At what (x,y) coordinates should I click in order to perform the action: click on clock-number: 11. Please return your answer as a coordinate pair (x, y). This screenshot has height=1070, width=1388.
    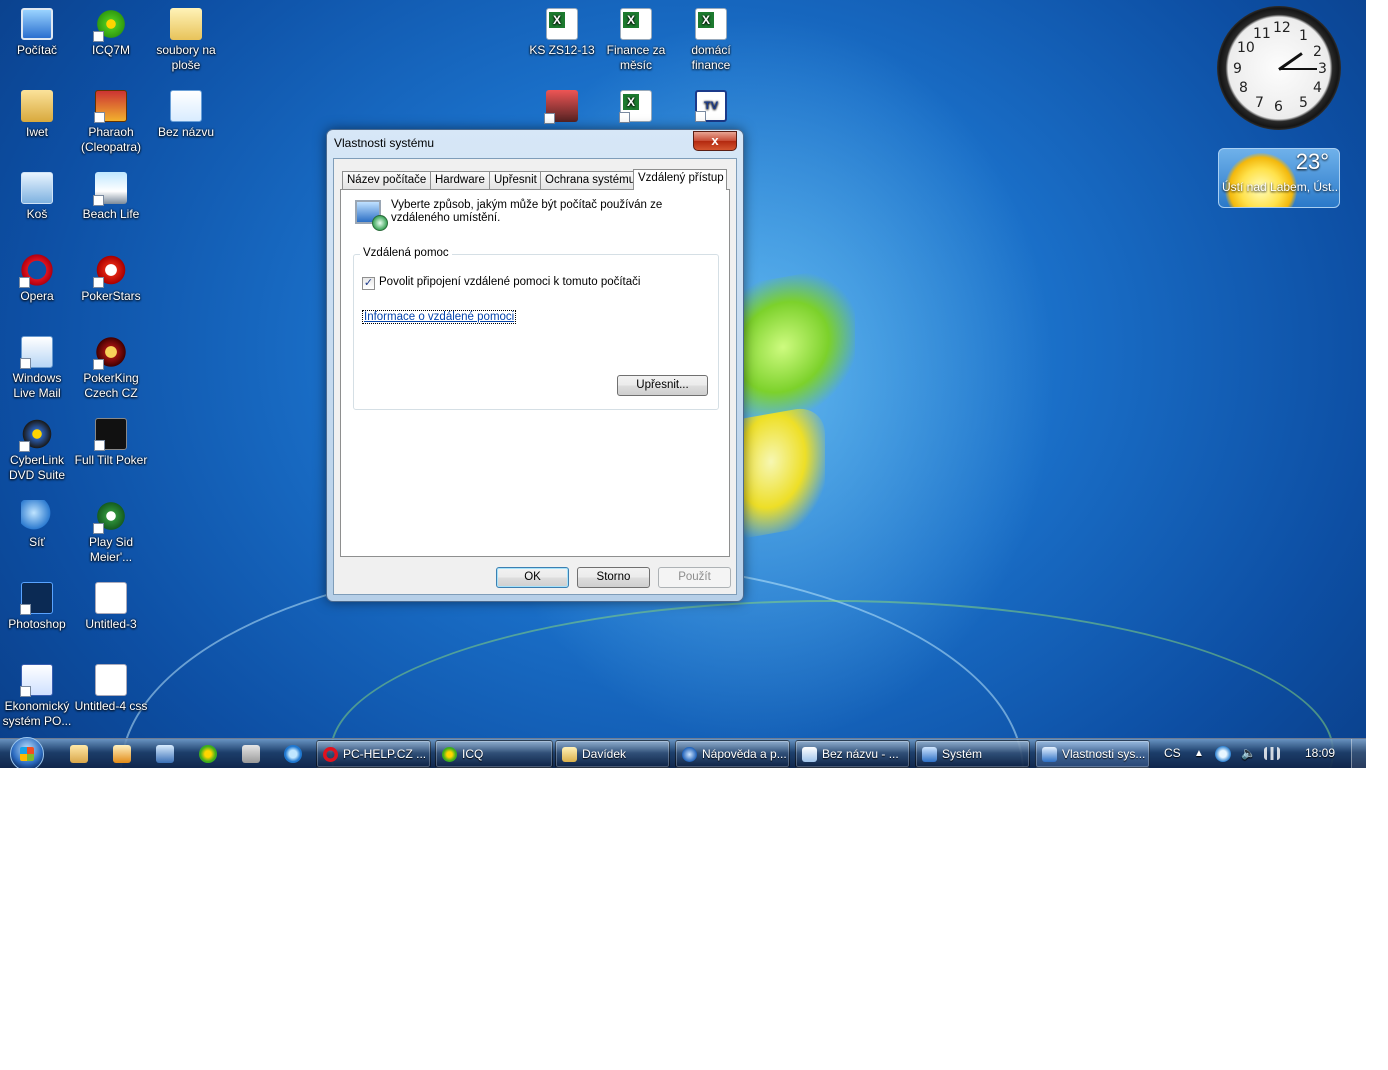
    Looking at the image, I should click on (1262, 34).